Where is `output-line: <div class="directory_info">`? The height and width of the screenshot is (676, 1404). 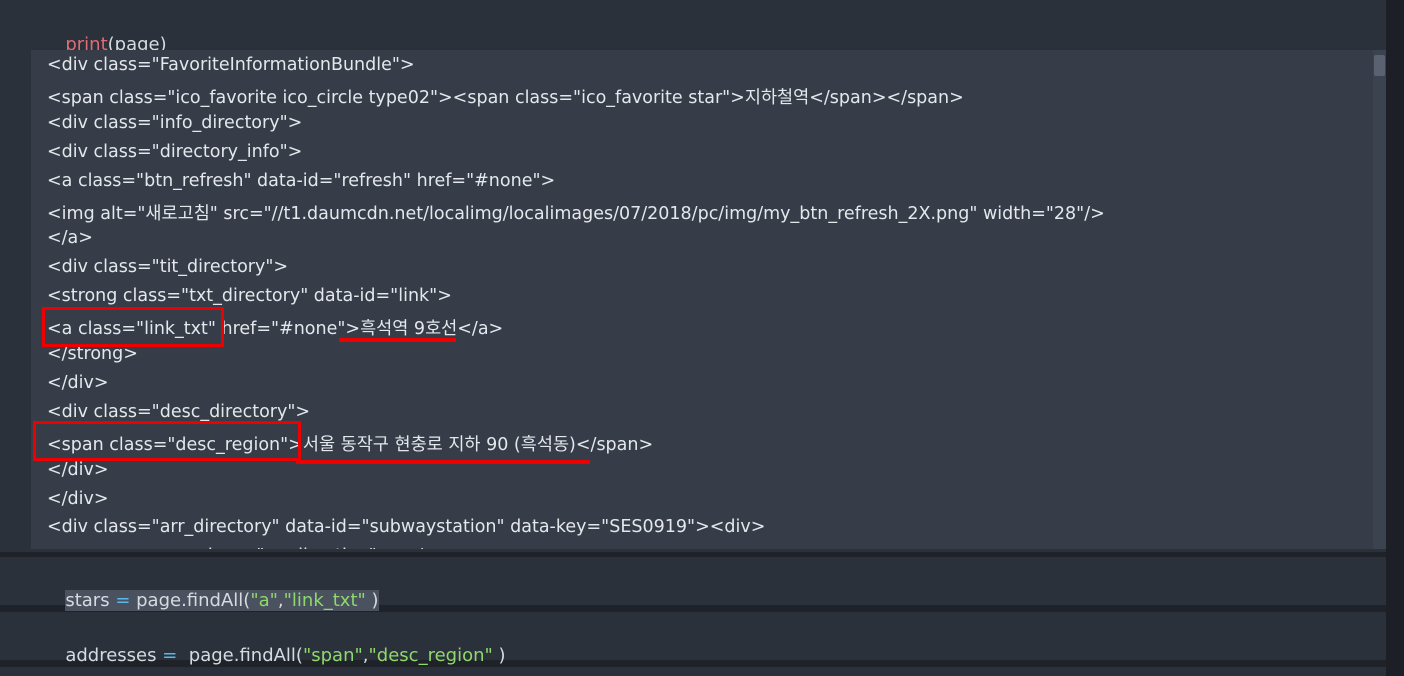 output-line: <div class="directory_info"> is located at coordinates (175, 151).